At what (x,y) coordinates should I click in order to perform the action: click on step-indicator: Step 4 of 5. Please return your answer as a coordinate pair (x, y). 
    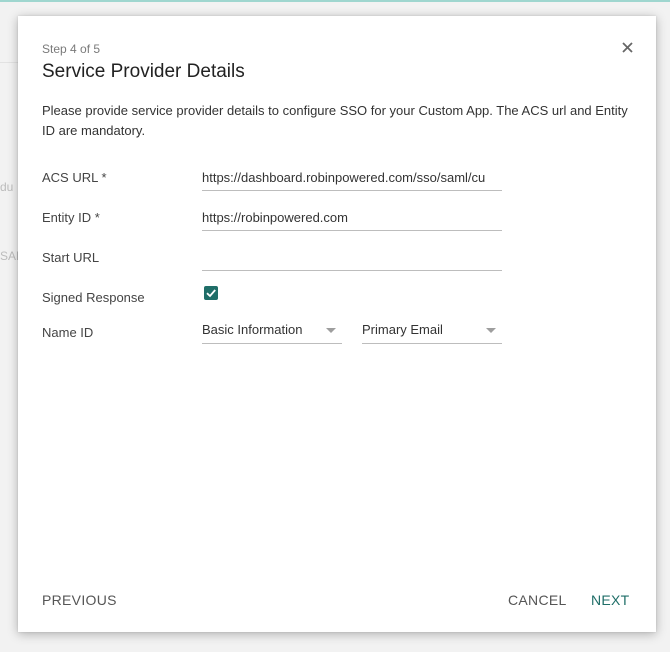
    Looking at the image, I should click on (71, 49).